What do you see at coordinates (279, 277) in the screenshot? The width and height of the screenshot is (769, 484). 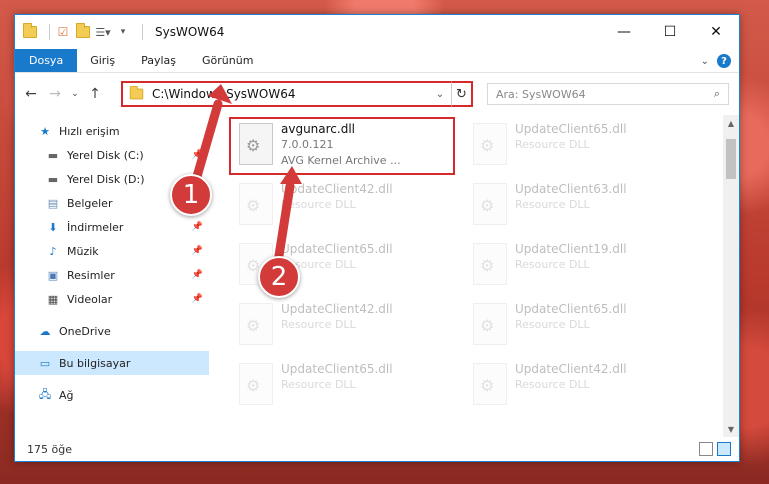 I see `step-marker-2: 2` at bounding box center [279, 277].